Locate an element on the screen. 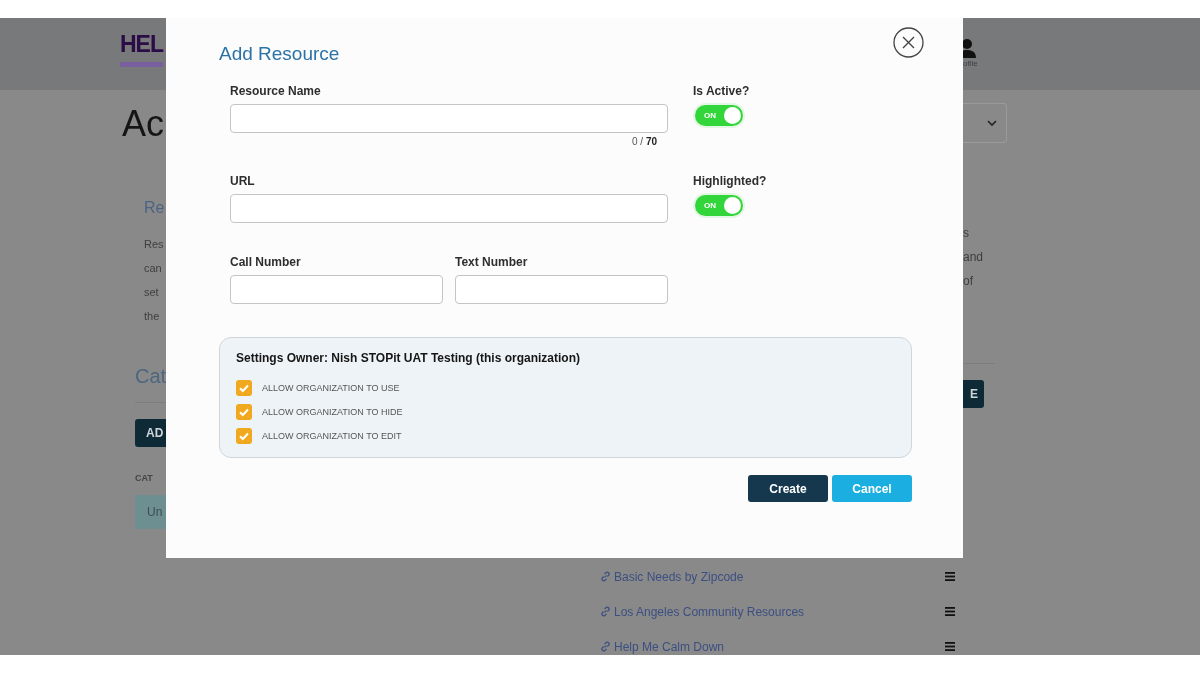 This screenshot has height=674, width=1200. checkbox-label: ALLOW ORGANIZATION TO HIDE is located at coordinates (332, 412).